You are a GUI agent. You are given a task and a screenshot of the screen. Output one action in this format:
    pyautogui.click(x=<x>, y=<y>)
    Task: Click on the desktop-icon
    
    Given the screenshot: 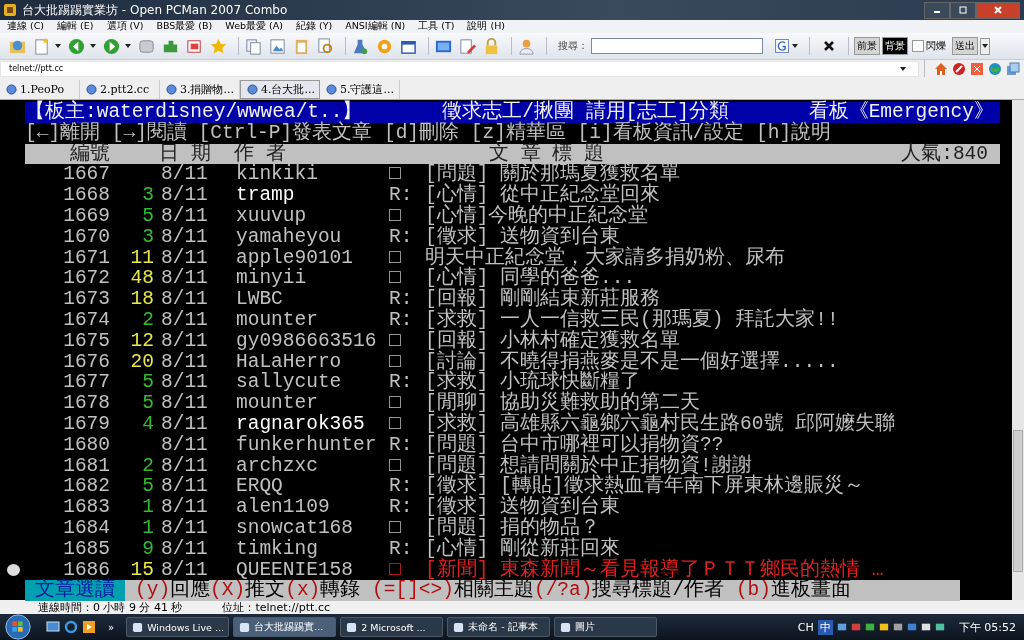 What is the action you would take?
    pyautogui.click(x=53, y=627)
    